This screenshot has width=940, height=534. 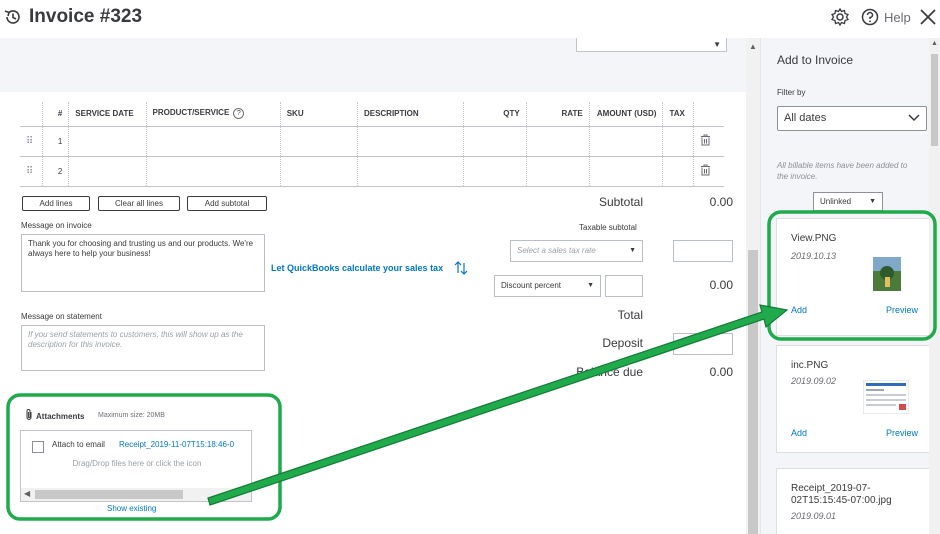 What do you see at coordinates (131, 415) in the screenshot?
I see `attachments-max-size: Maximum size: 20MB` at bounding box center [131, 415].